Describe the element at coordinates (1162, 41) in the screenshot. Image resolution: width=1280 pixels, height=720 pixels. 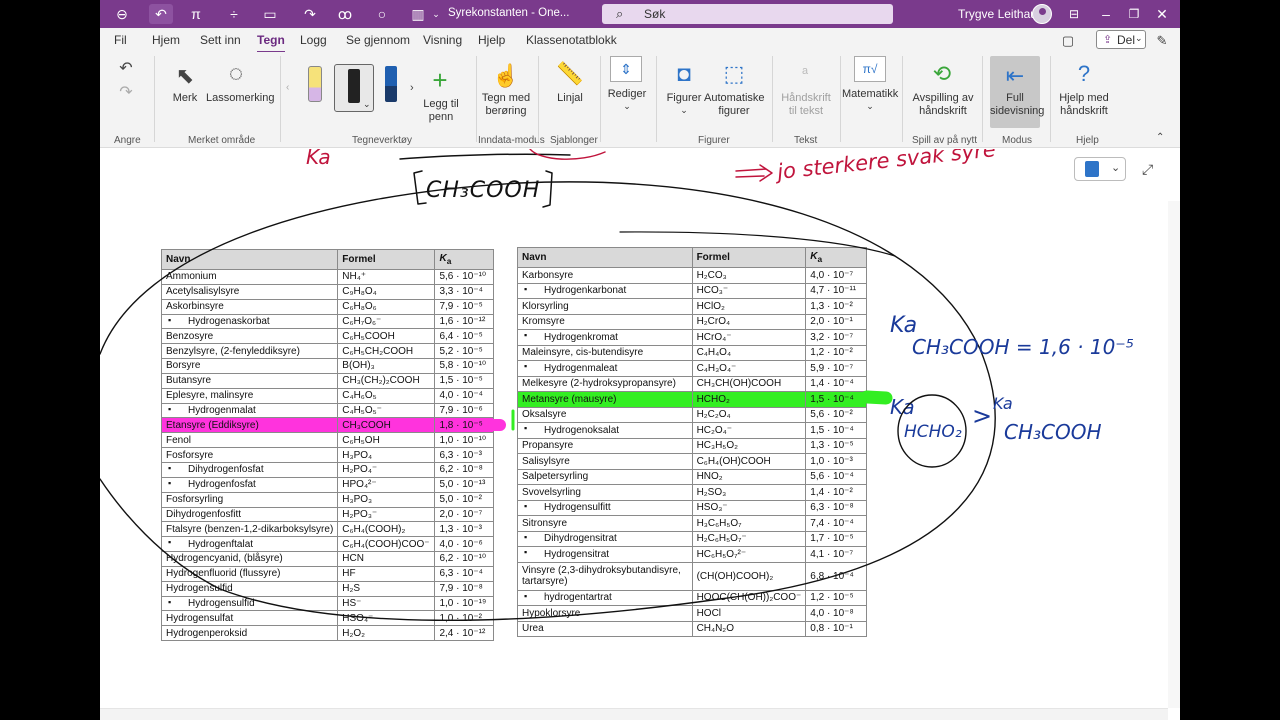
I see `pen-settings-icon: ✎` at that location.